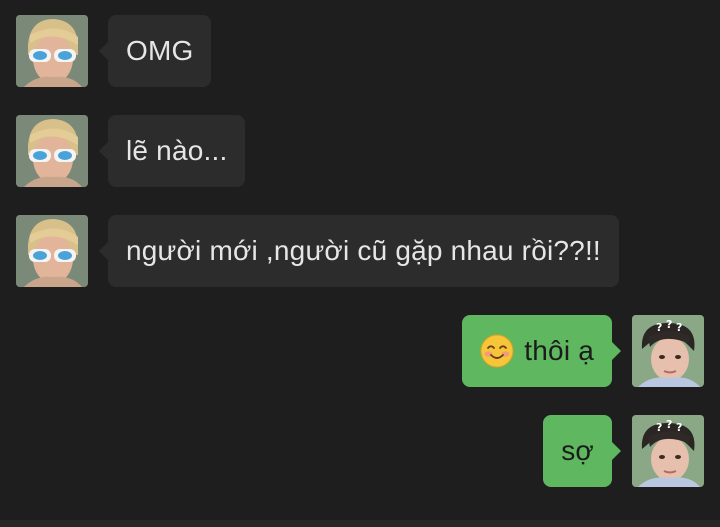  I want to click on bottom-divider, so click(360, 523).